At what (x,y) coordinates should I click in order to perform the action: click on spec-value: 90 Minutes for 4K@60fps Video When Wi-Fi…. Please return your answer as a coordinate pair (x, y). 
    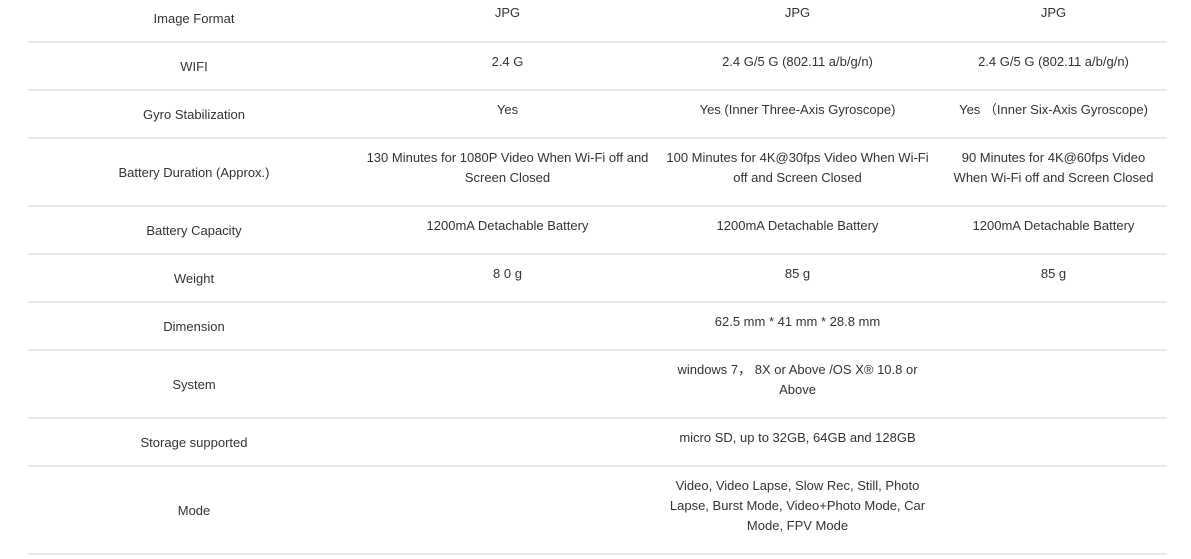
    Looking at the image, I should click on (1053, 172).